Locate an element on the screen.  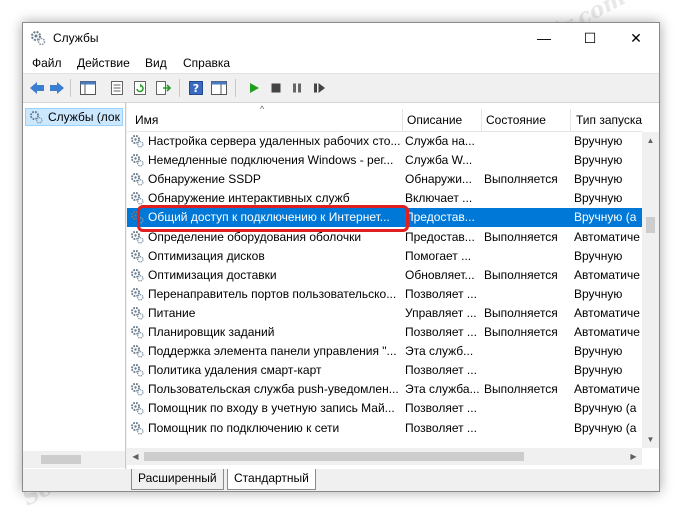
column-header-name: Имя is located at coordinates (146, 120).